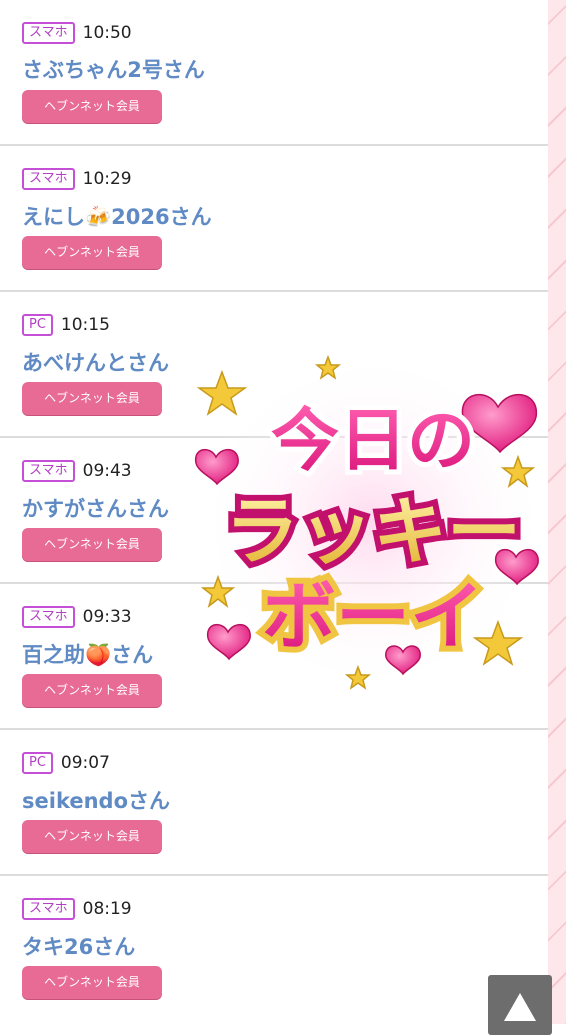 The height and width of the screenshot is (1035, 566). Describe the element at coordinates (274, 803) in the screenshot. I see `list-item: PC 09:07 seikendoさん ヘブンネット会員` at that location.